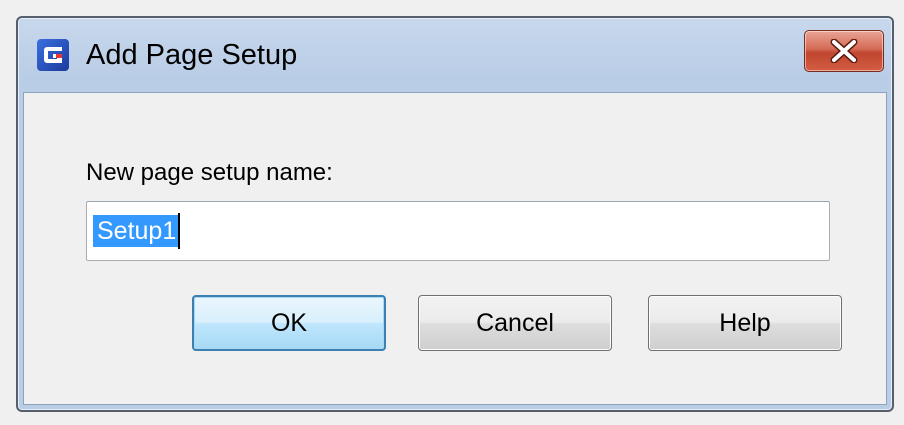  Describe the element at coordinates (515, 323) in the screenshot. I see `cancel-button: Cancel` at that location.